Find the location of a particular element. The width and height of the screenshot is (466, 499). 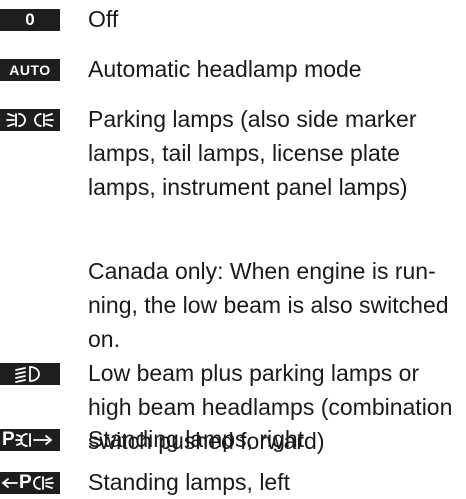

legend-text-standing-right: Standing lamps, right is located at coordinates (196, 439).